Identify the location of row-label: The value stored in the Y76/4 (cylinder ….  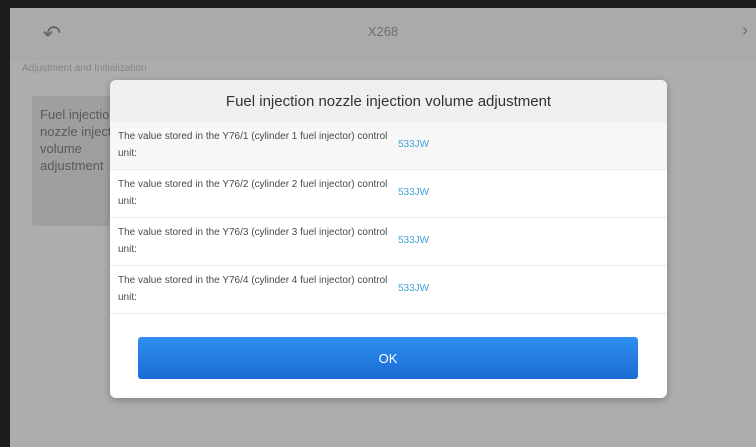
(253, 289).